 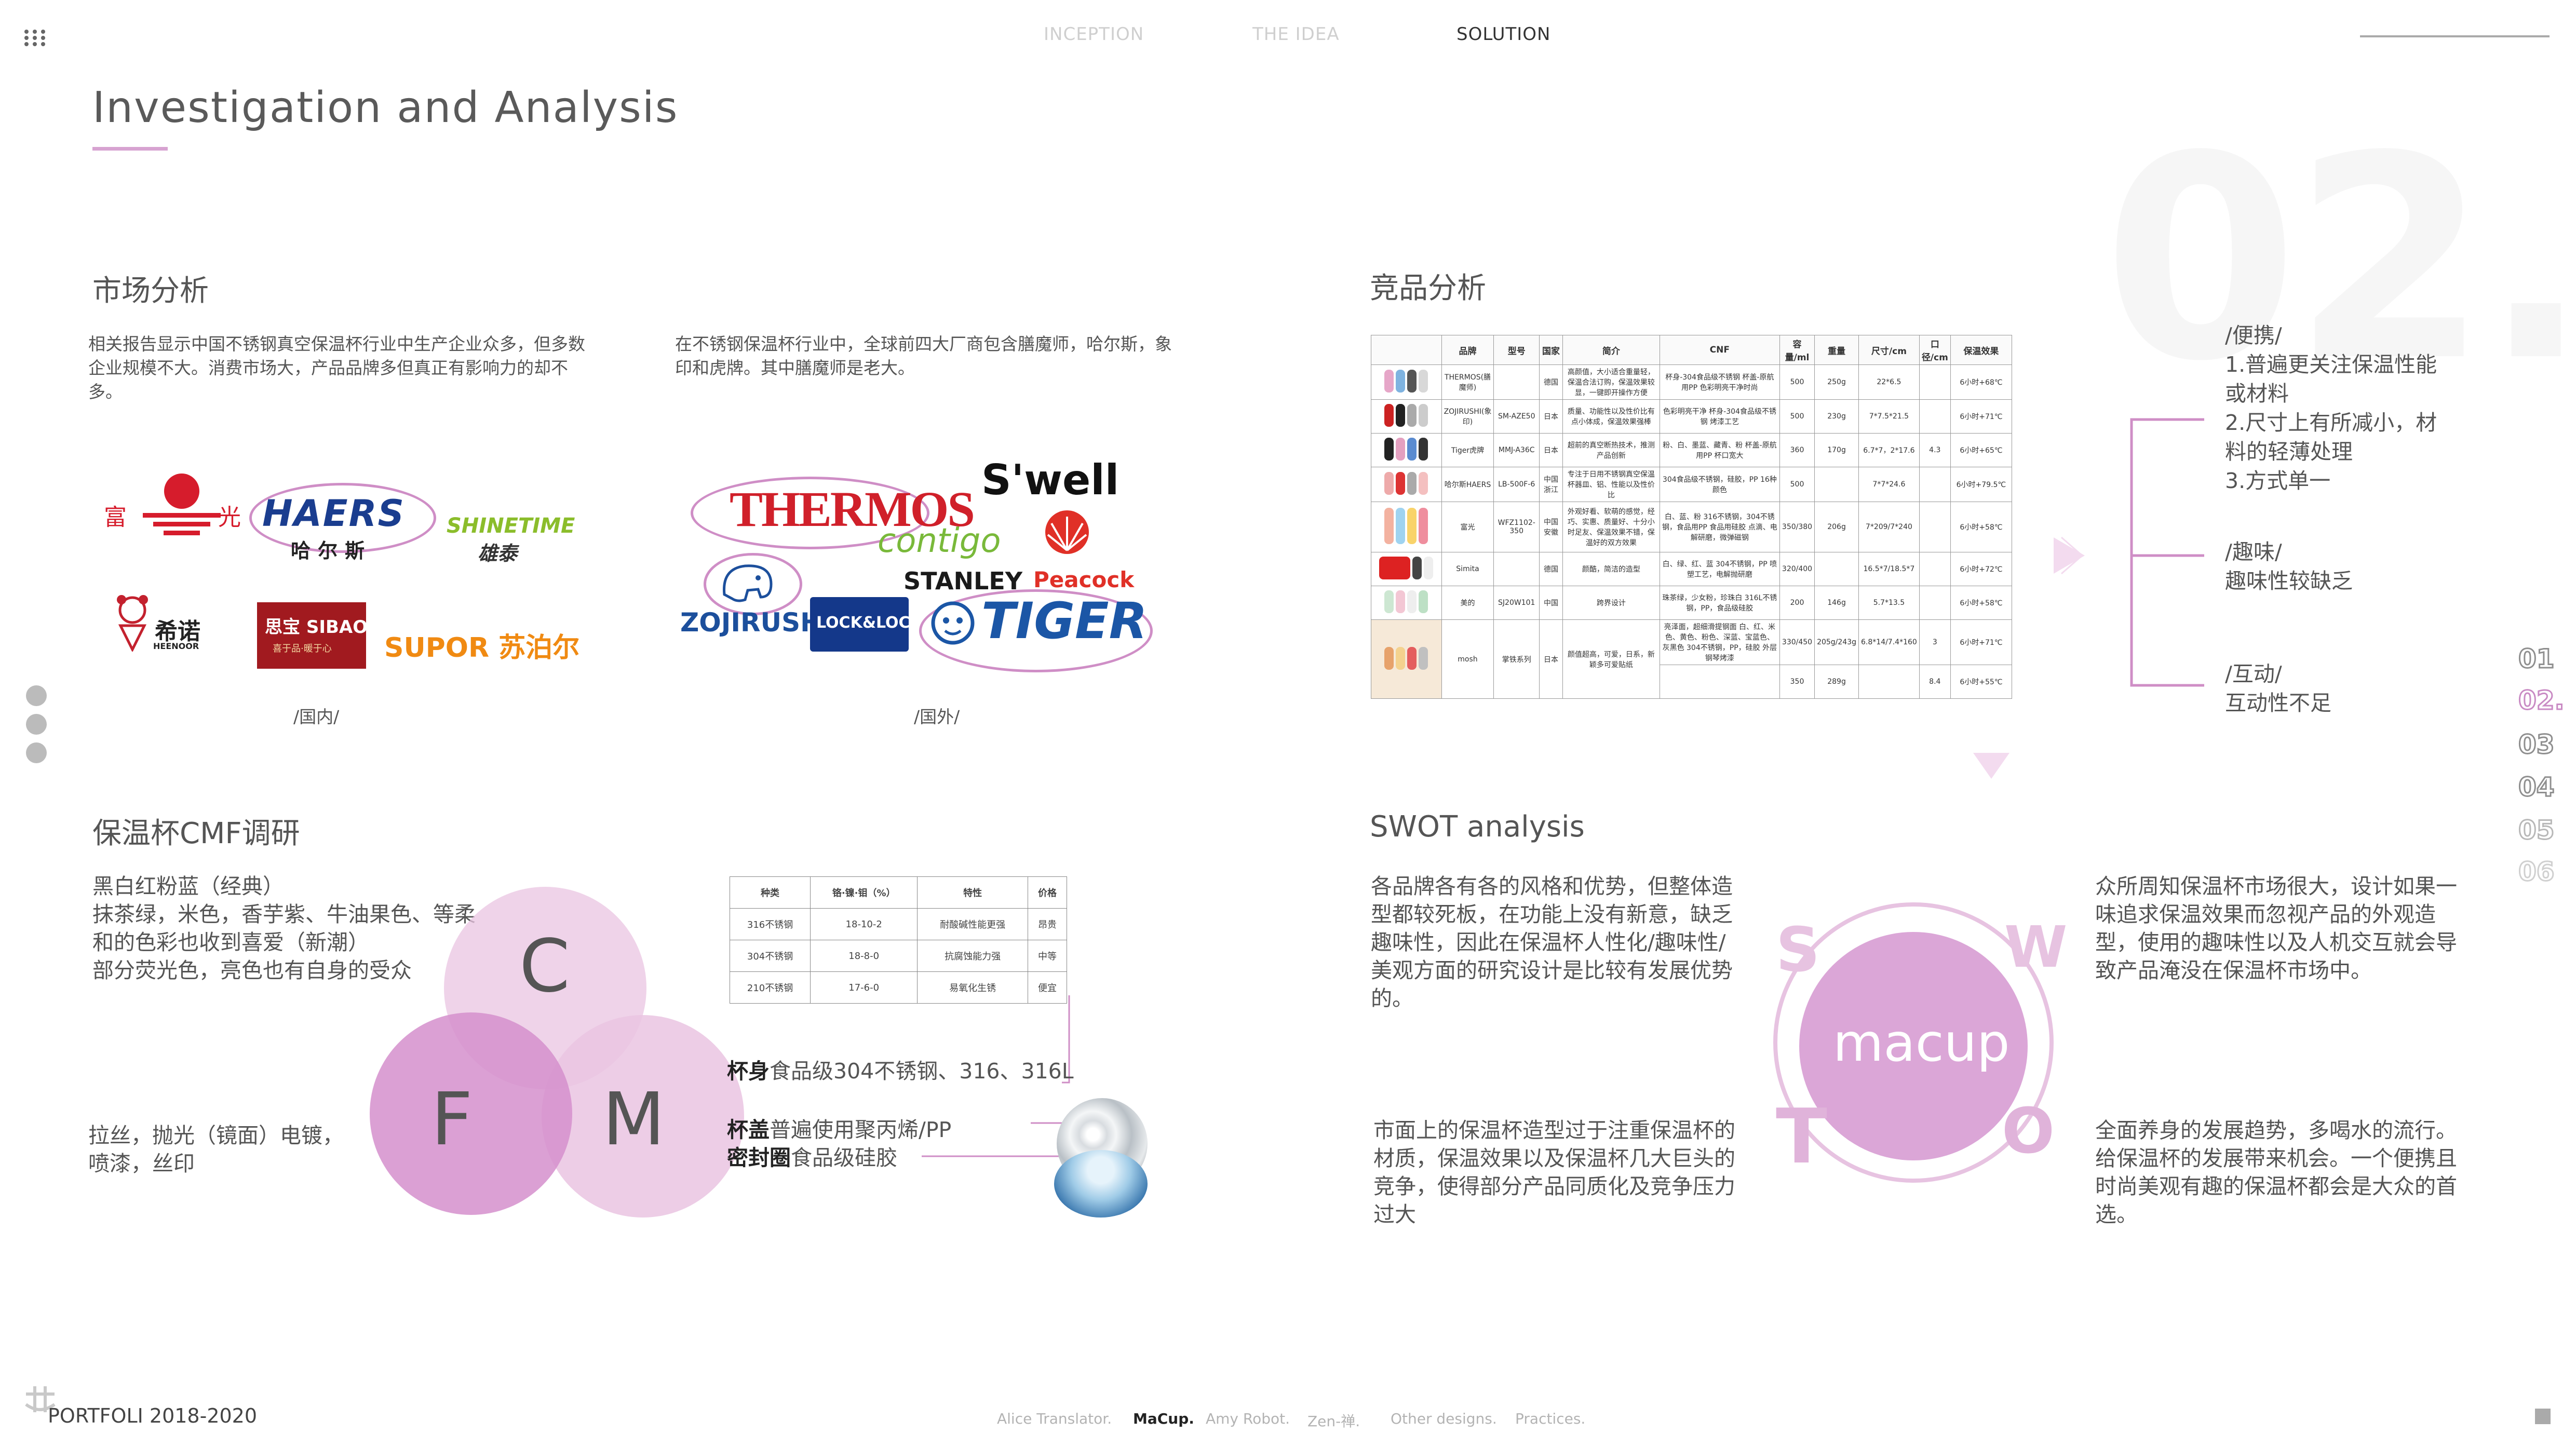 What do you see at coordinates (1084, 580) in the screenshot?
I see `peacock-logo: Peacock` at bounding box center [1084, 580].